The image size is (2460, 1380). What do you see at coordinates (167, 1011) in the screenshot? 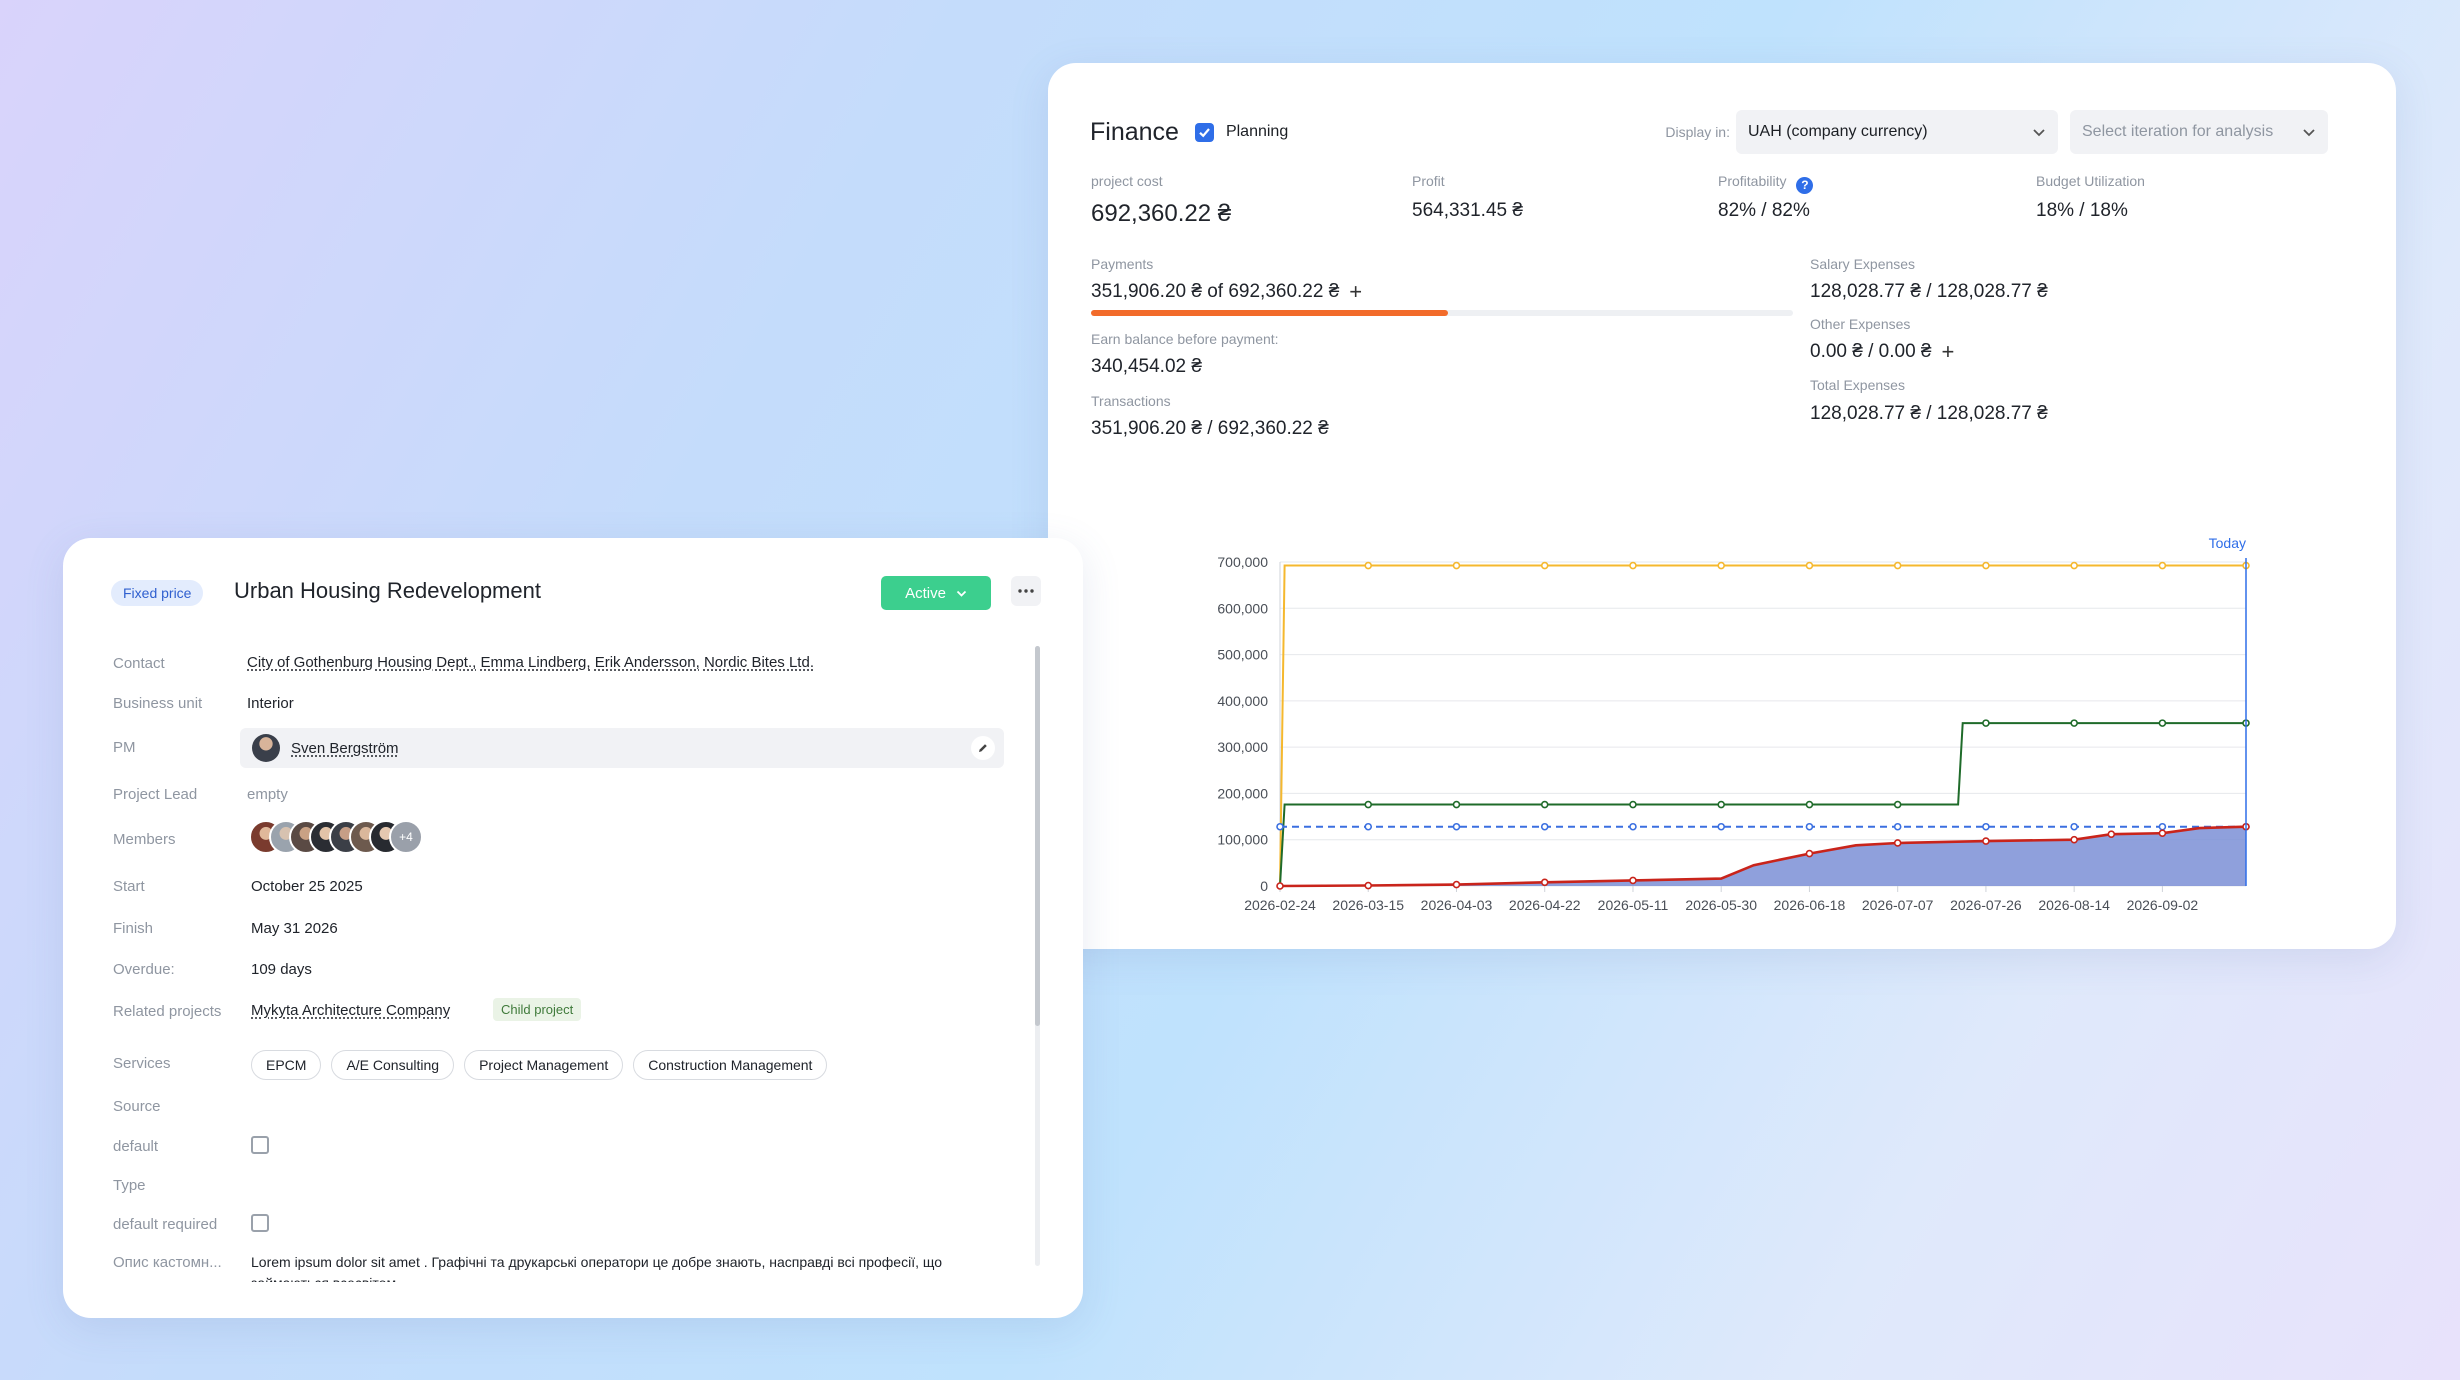
I see `related-projects-label: Related projects` at bounding box center [167, 1011].